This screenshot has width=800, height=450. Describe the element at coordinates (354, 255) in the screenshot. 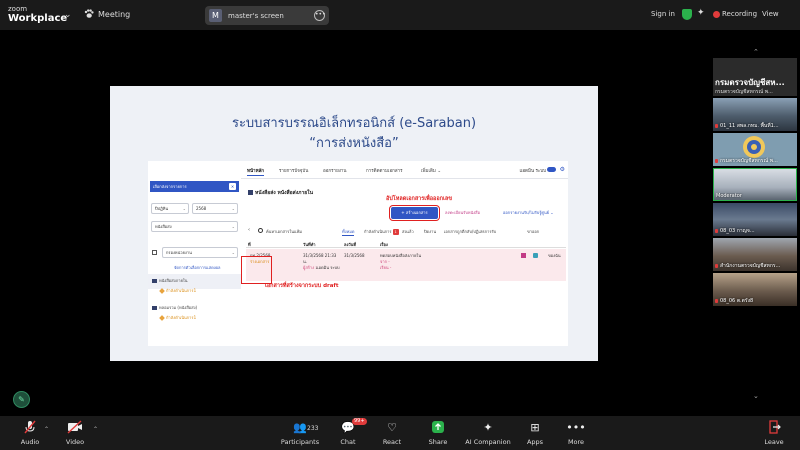

I see `row-date-dated: 31/3/2568` at that location.